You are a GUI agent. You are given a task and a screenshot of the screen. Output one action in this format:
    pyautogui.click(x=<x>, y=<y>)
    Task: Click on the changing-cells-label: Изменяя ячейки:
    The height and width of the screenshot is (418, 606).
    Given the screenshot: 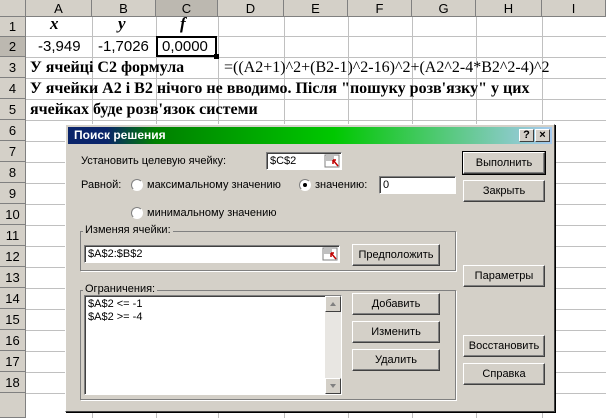 What is the action you would take?
    pyautogui.click(x=128, y=230)
    